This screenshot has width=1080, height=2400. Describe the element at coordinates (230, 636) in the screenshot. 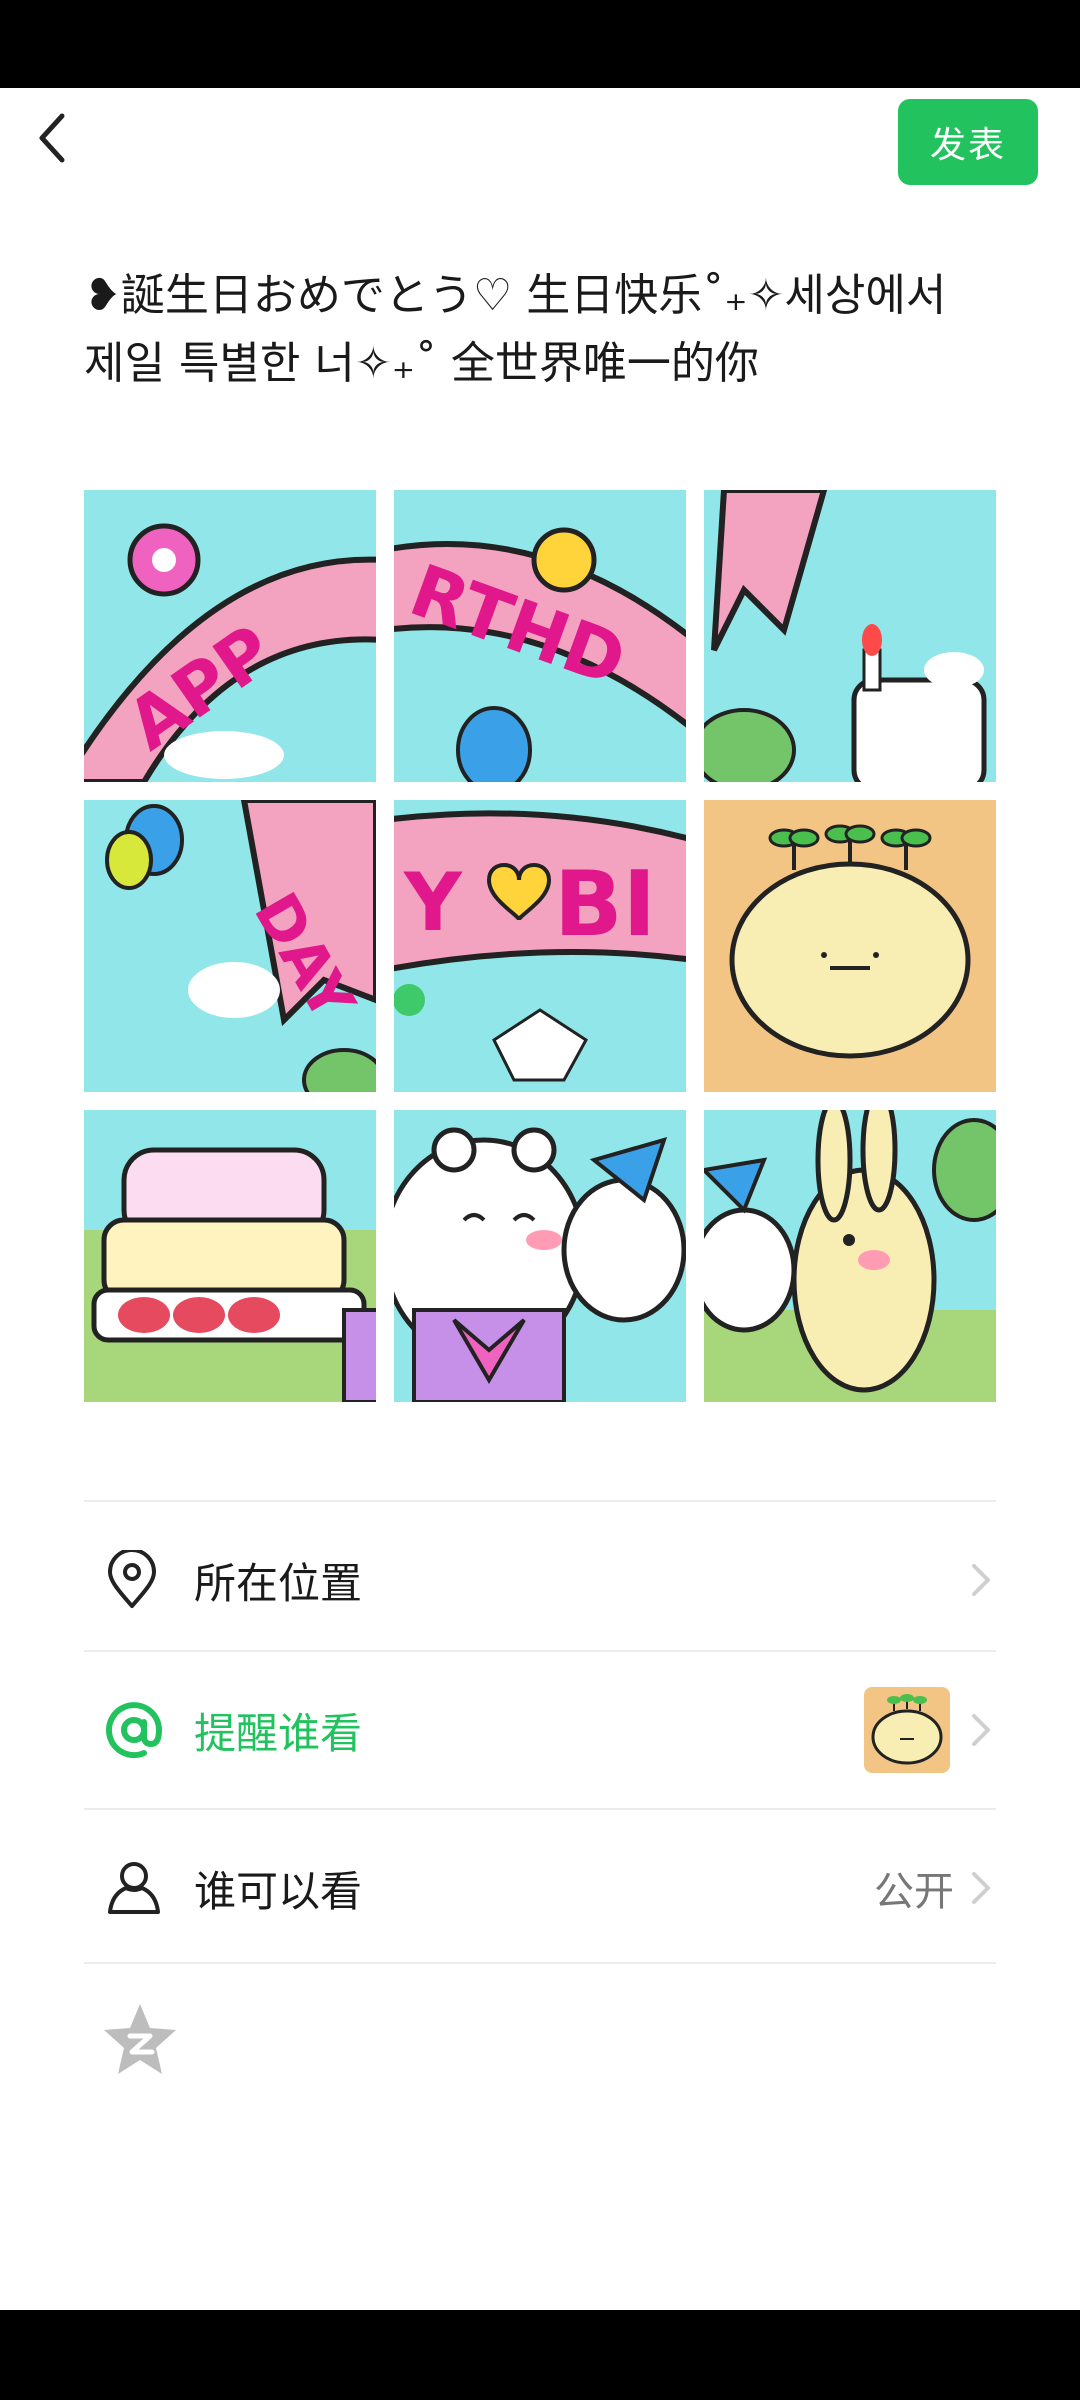

I see `photo-tile-1: APP` at that location.